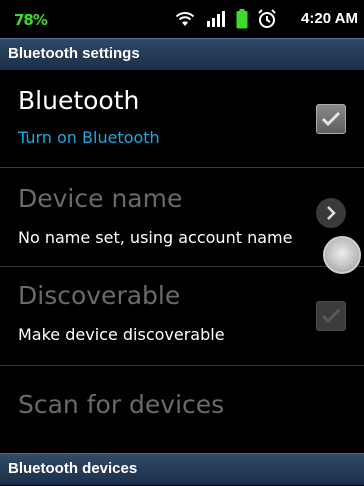 This screenshot has width=364, height=486. What do you see at coordinates (185, 19) in the screenshot?
I see `wifi-icon` at bounding box center [185, 19].